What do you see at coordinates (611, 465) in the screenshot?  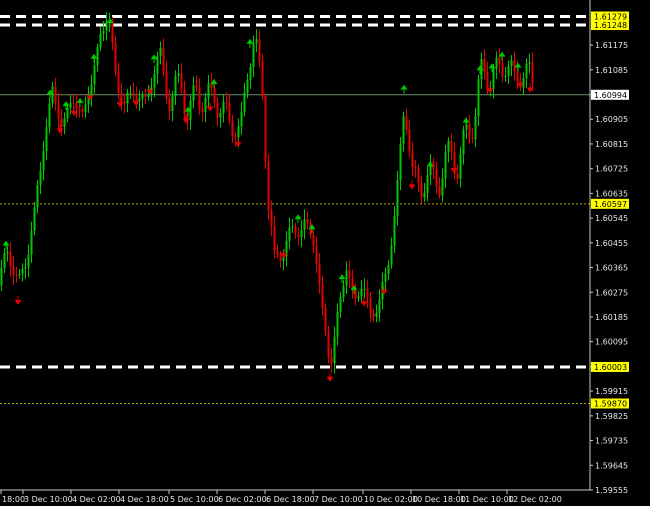 I see `price-tick-label: 1.59645` at bounding box center [611, 465].